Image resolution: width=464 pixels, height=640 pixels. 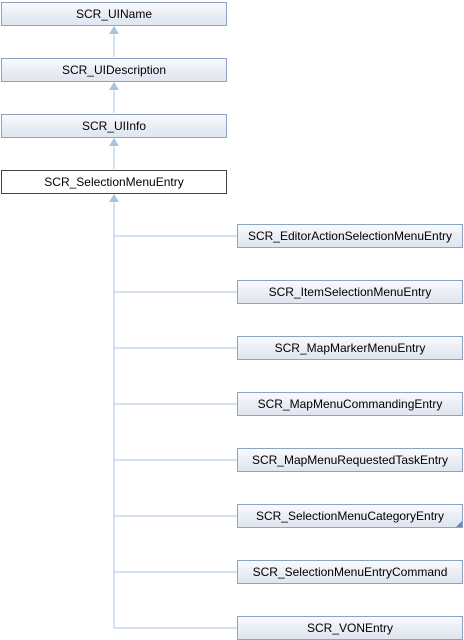 I want to click on class-node-child: SCR_ItemSelectionMenuEntry, so click(x=350, y=292).